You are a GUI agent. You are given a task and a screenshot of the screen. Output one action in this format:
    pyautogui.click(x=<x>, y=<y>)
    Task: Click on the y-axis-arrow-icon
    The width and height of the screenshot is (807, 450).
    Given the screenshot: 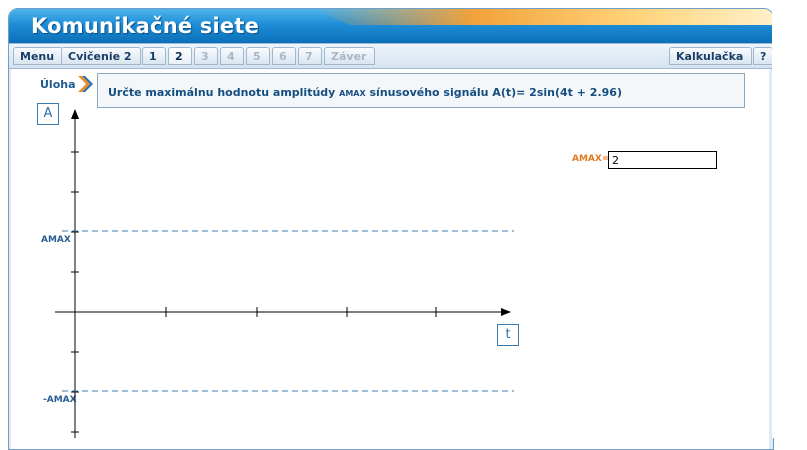 What is the action you would take?
    pyautogui.click(x=75, y=114)
    